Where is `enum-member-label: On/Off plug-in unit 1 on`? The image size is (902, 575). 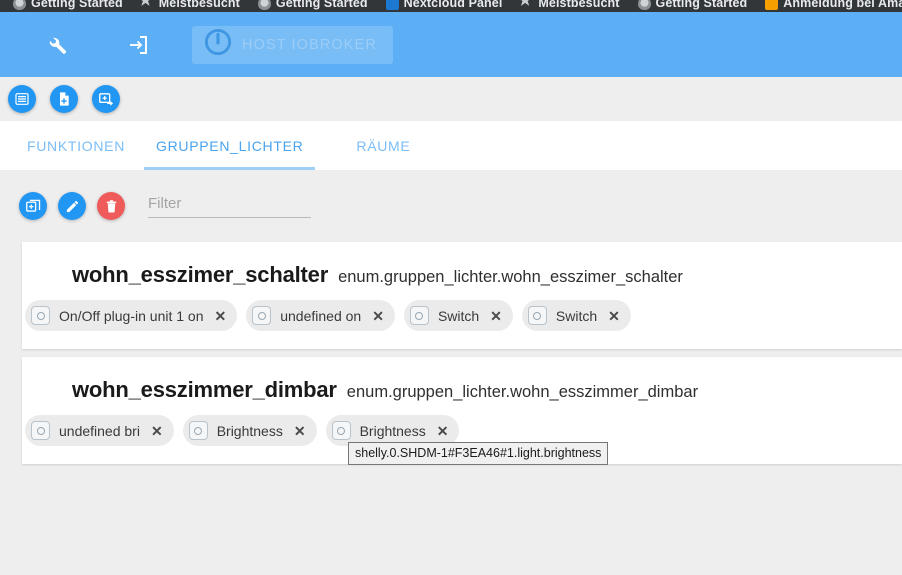
enum-member-label: On/Off plug-in unit 1 on is located at coordinates (131, 315).